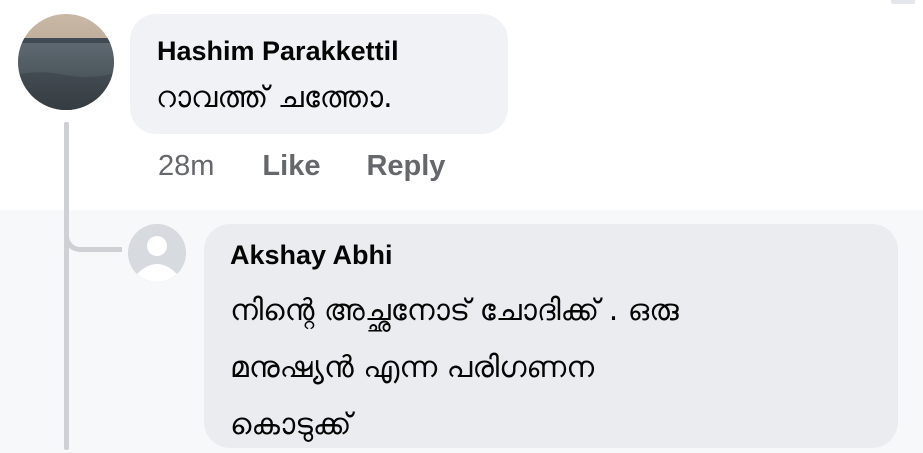  Describe the element at coordinates (903, 2) in the screenshot. I see `scroll-edge-marker` at that location.